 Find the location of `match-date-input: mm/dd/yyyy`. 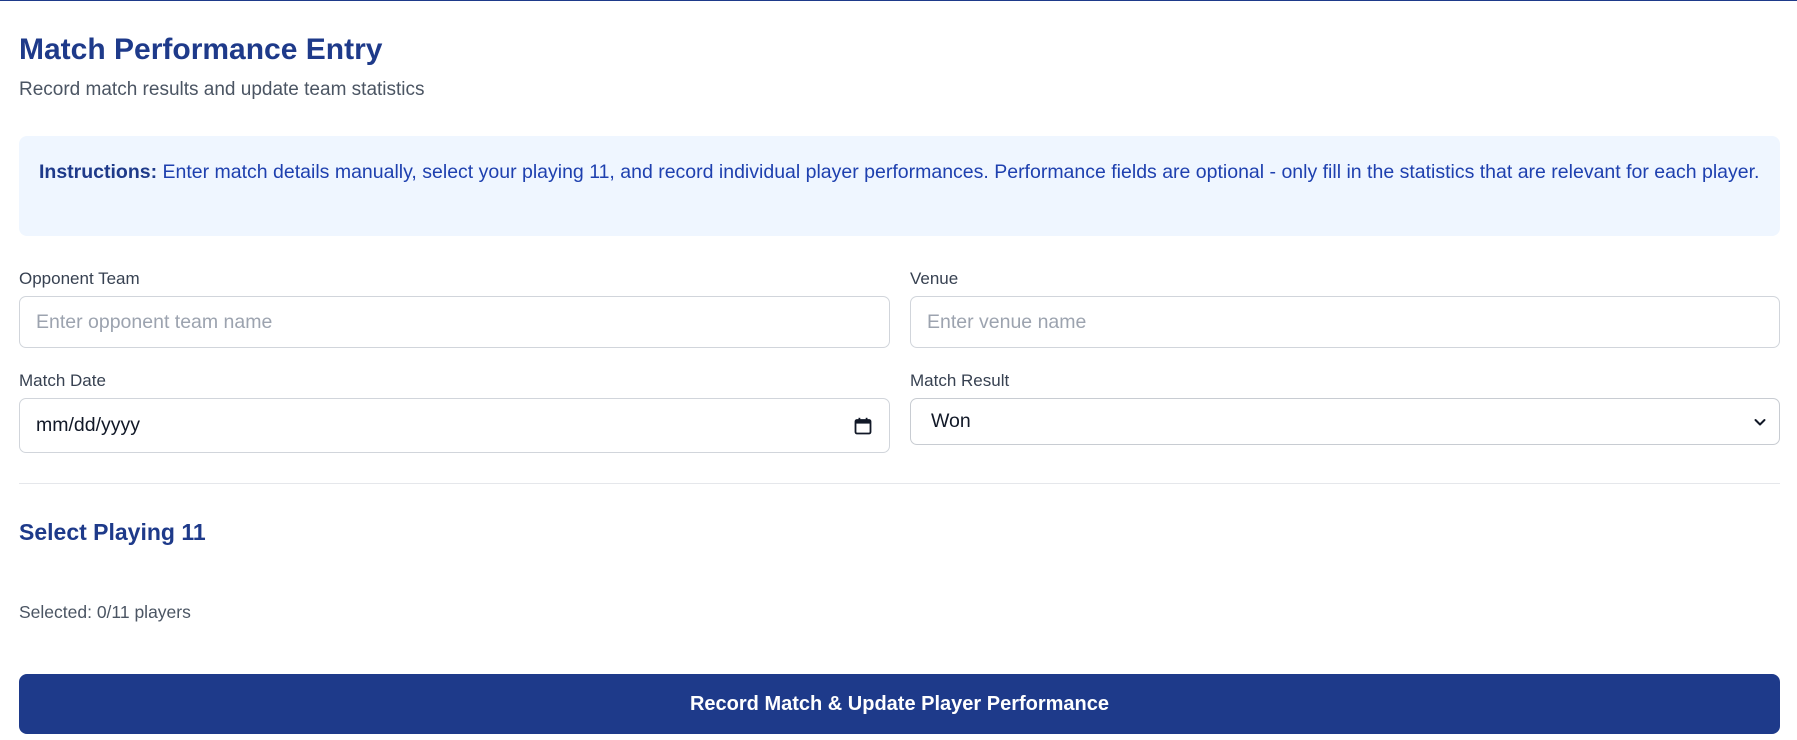

match-date-input: mm/dd/yyyy is located at coordinates (454, 425).